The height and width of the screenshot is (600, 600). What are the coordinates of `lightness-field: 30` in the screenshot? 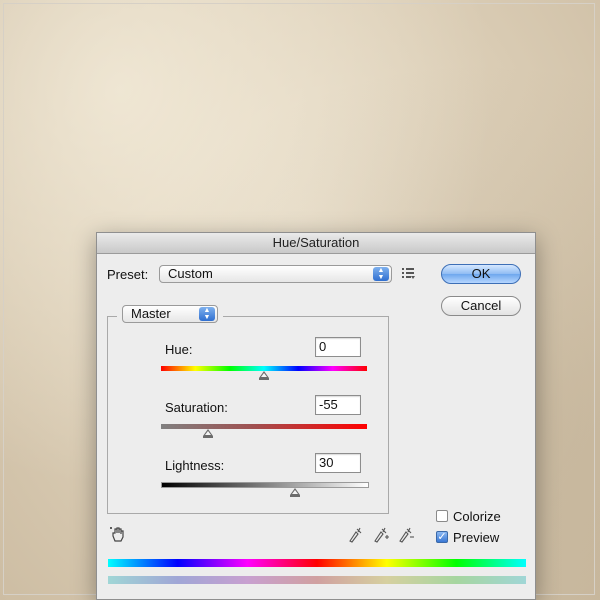 It's located at (338, 463).